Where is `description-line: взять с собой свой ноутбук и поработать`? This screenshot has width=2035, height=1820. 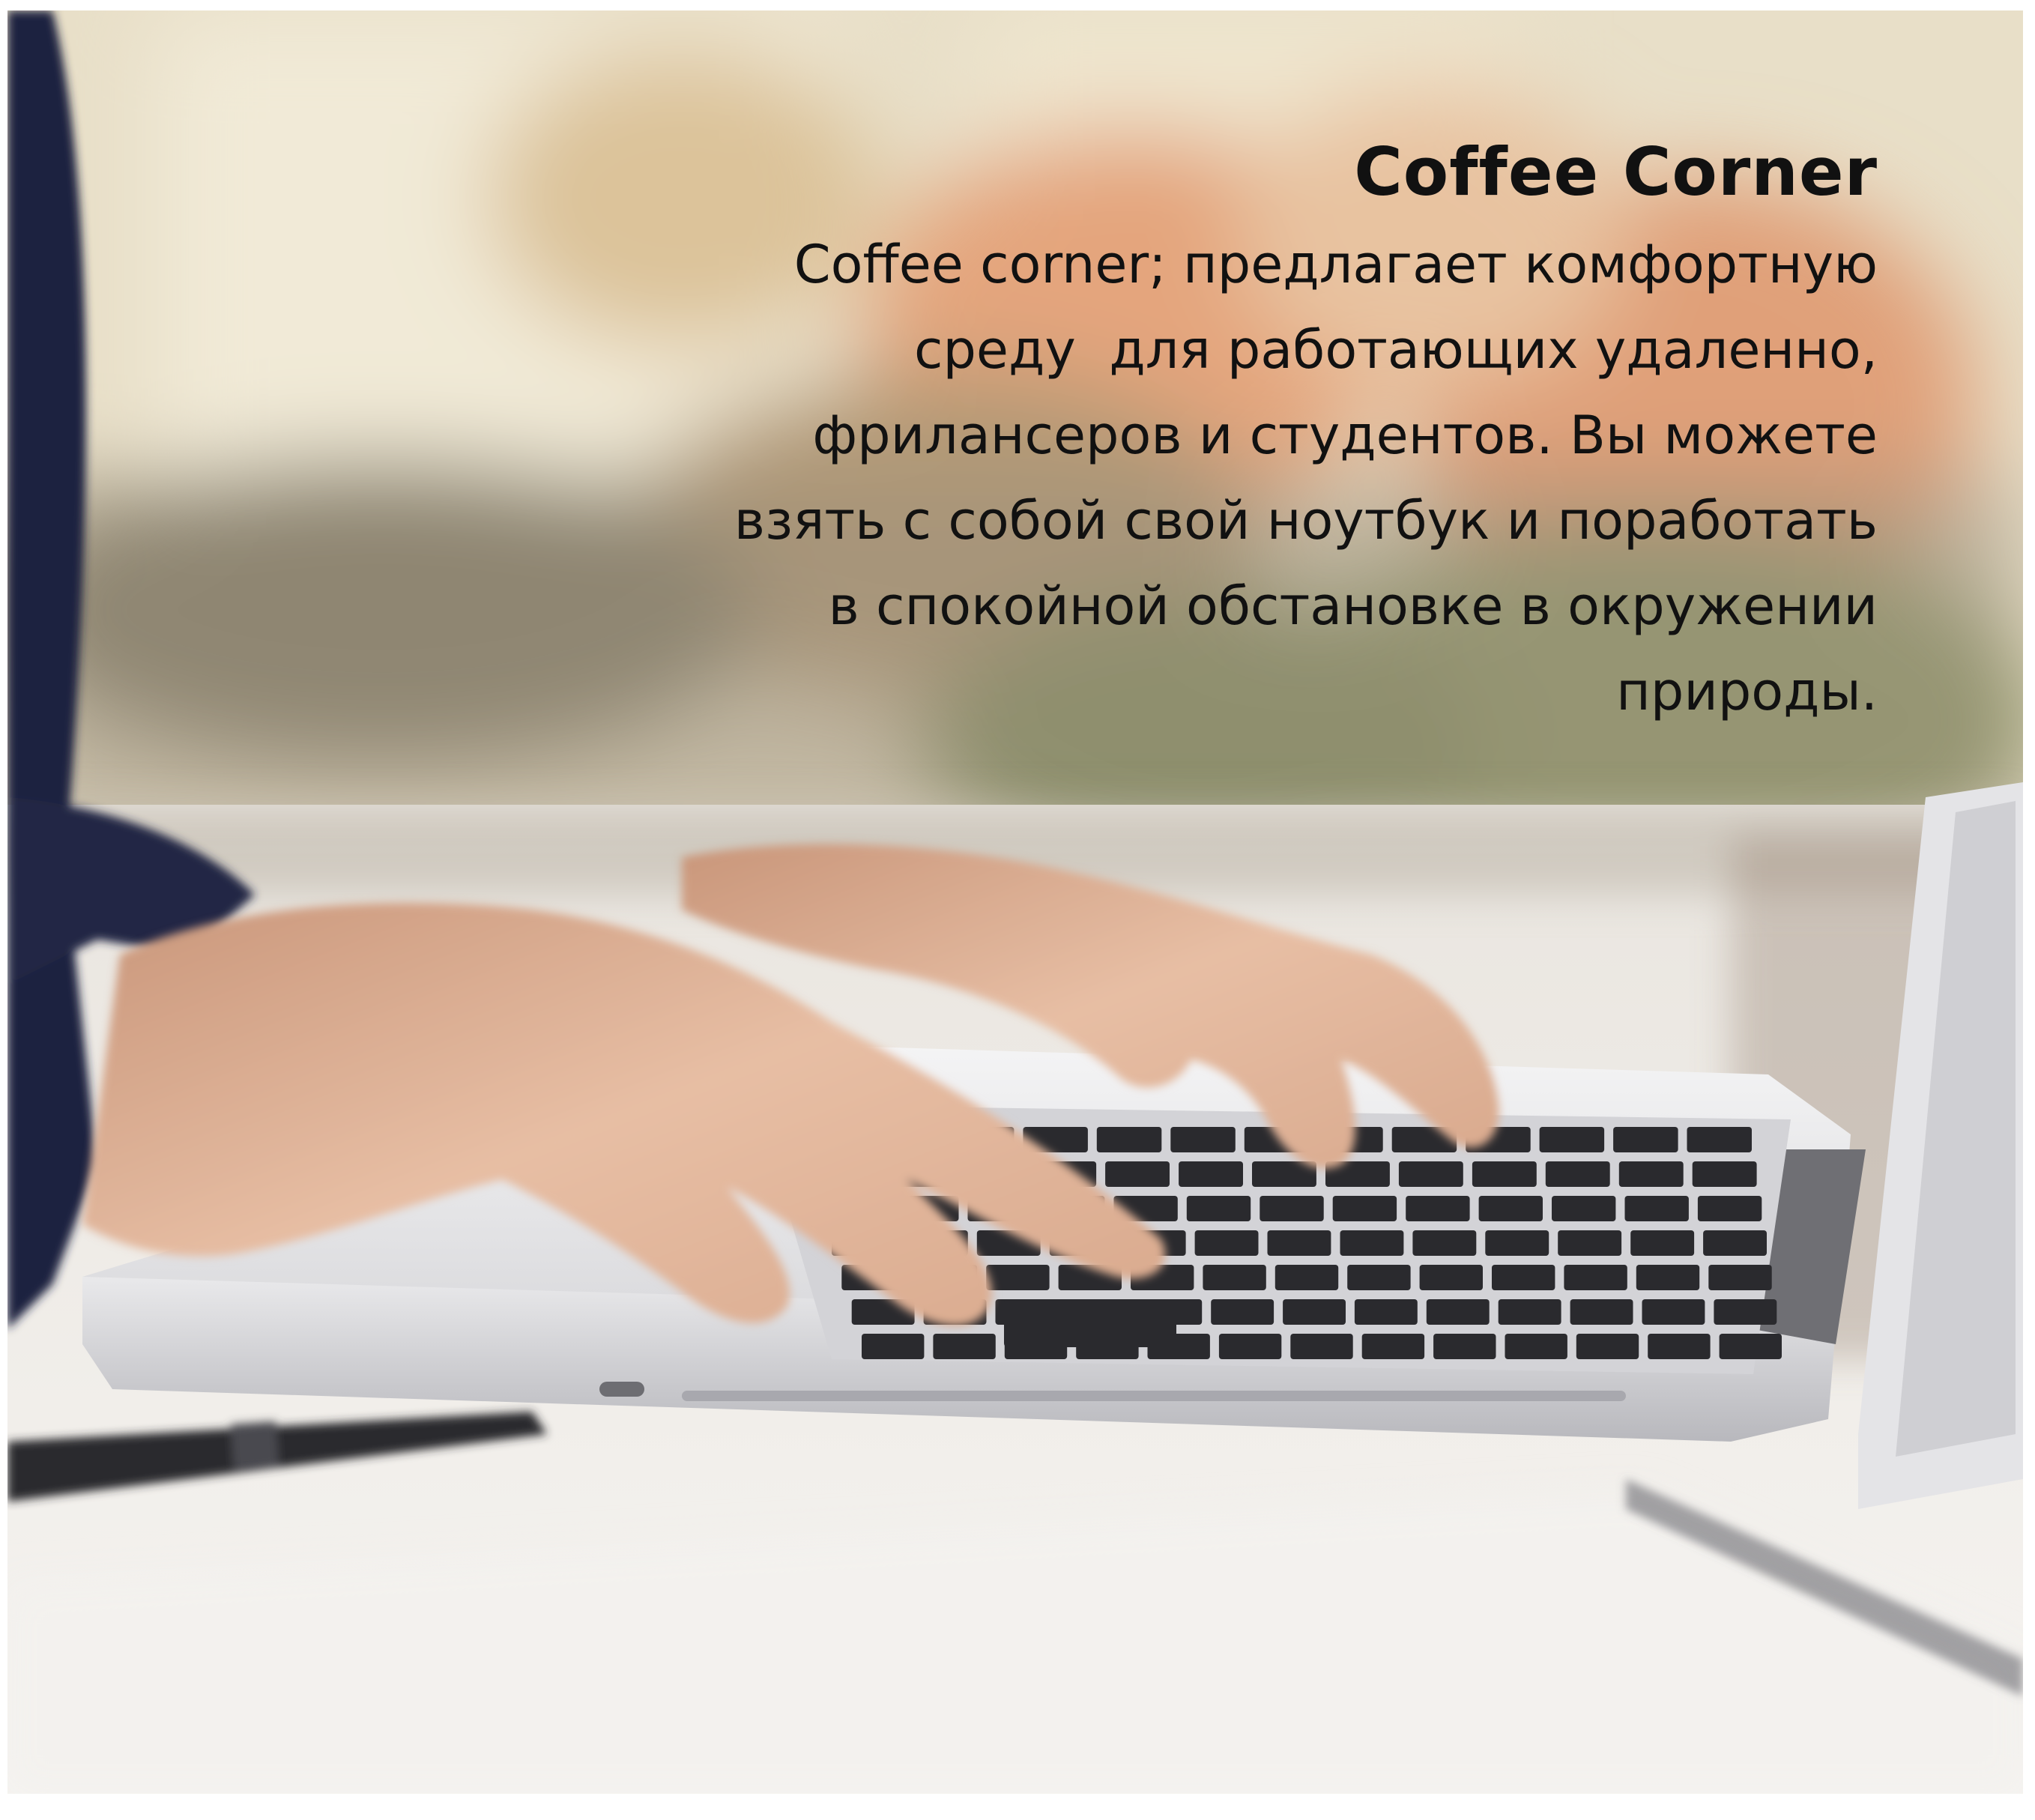
description-line: взять с собой свой ноутбук и поработать is located at coordinates (1306, 520).